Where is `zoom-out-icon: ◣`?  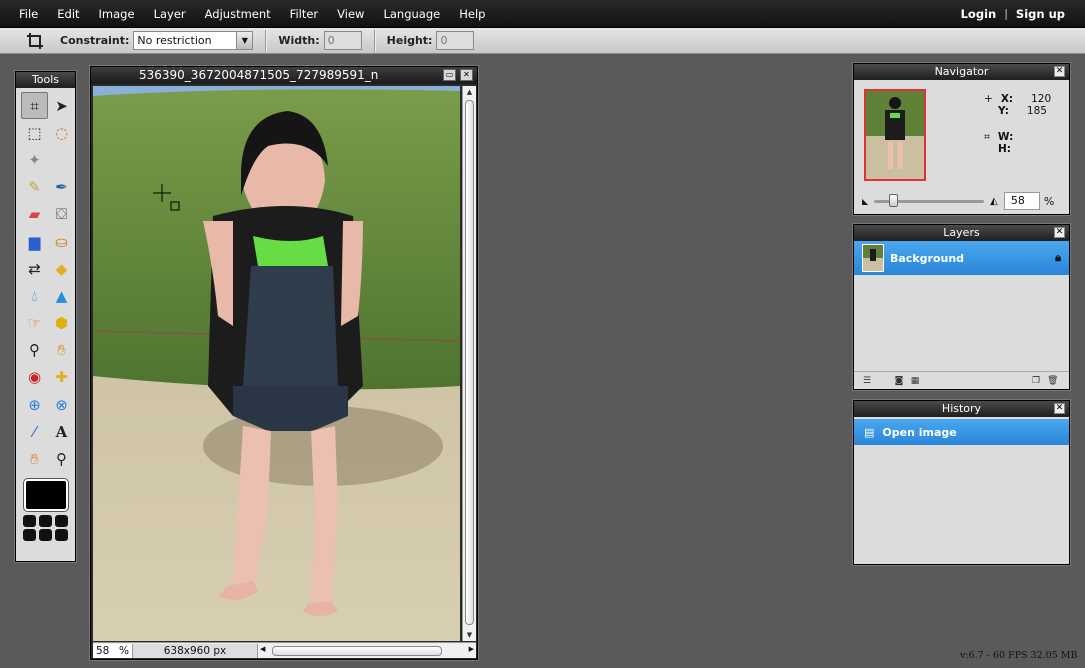 zoom-out-icon: ◣ is located at coordinates (865, 201).